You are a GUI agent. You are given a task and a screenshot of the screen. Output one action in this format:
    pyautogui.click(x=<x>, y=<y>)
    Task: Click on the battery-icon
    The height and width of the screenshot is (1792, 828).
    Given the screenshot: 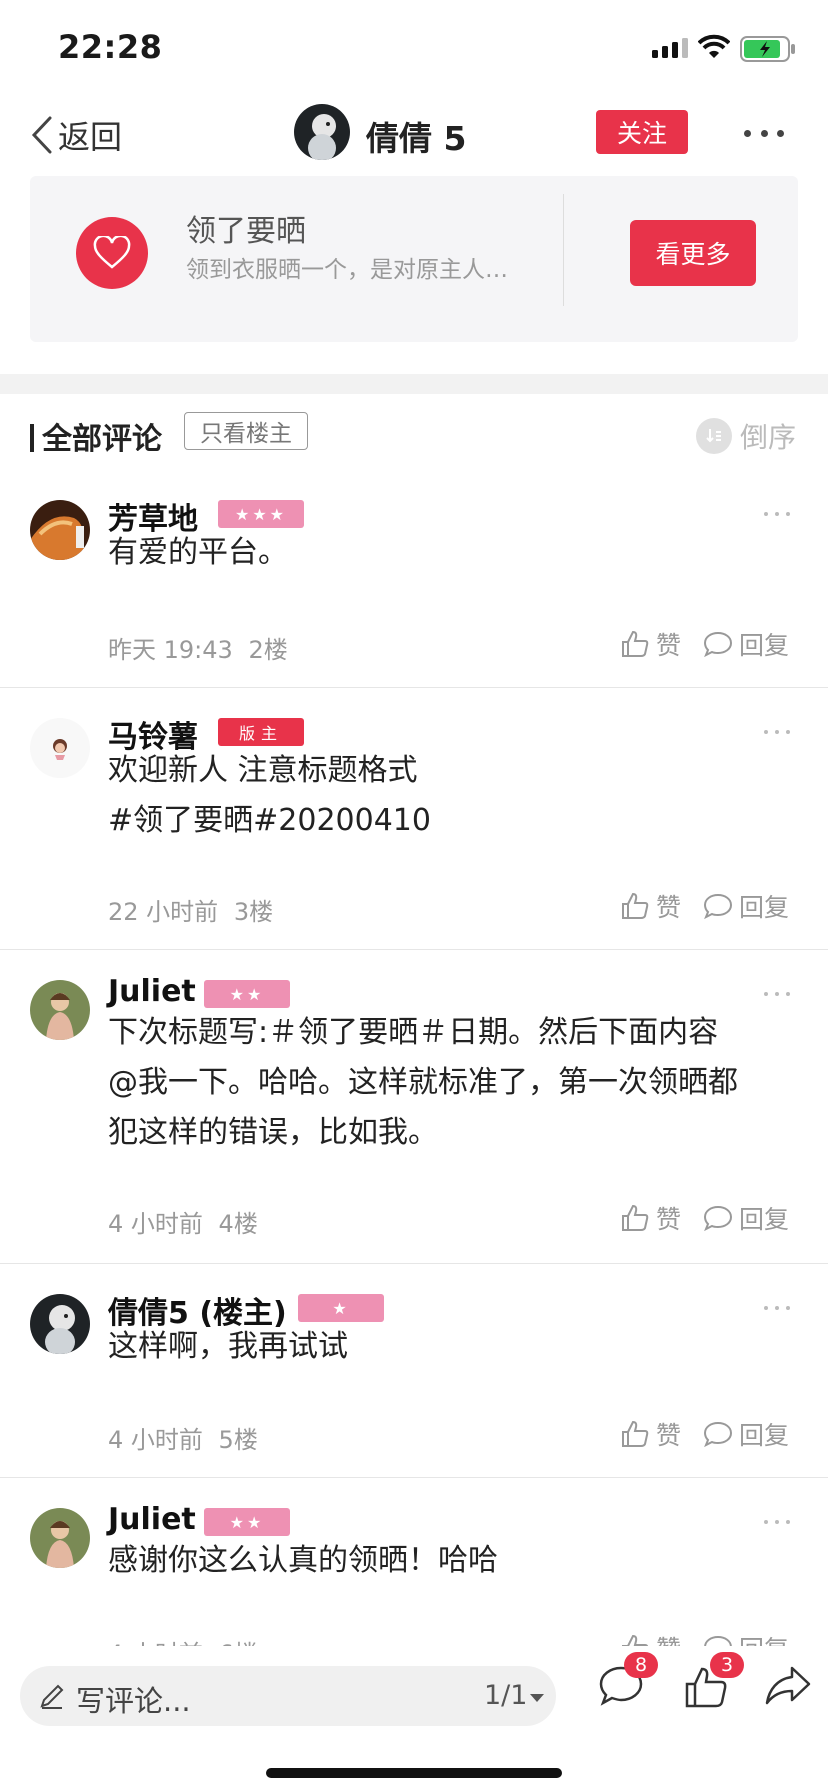 What is the action you would take?
    pyautogui.click(x=767, y=49)
    